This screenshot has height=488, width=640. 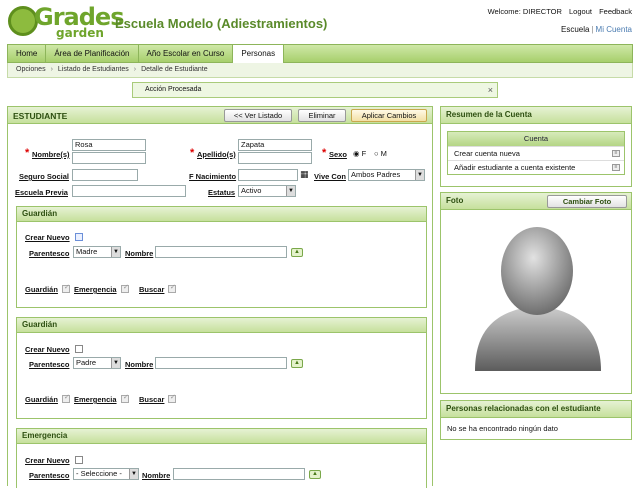 What do you see at coordinates (376, 174) in the screenshot?
I see `lives-with-value: Ambos Padres` at bounding box center [376, 174].